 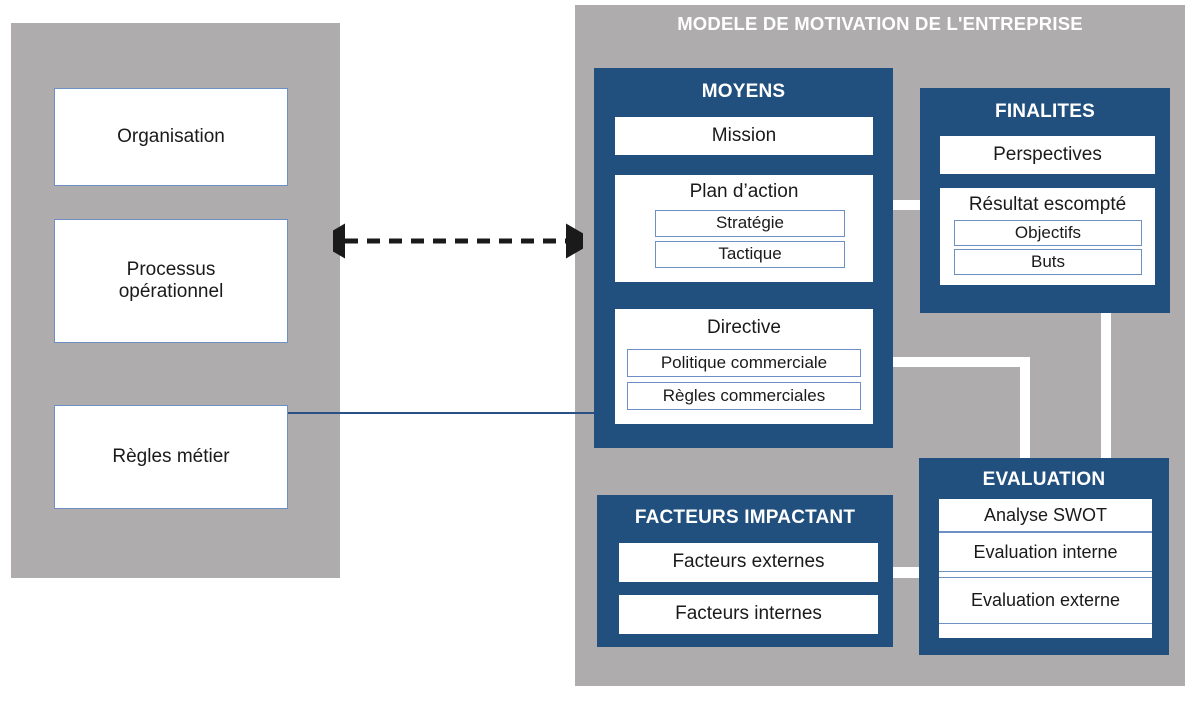 I want to click on box-tactique: Tactique, so click(x=750, y=254).